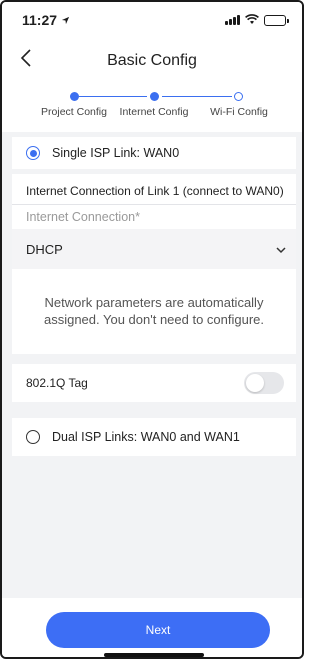 The height and width of the screenshot is (659, 320). What do you see at coordinates (74, 96) in the screenshot?
I see `step-dot-project-config` at bounding box center [74, 96].